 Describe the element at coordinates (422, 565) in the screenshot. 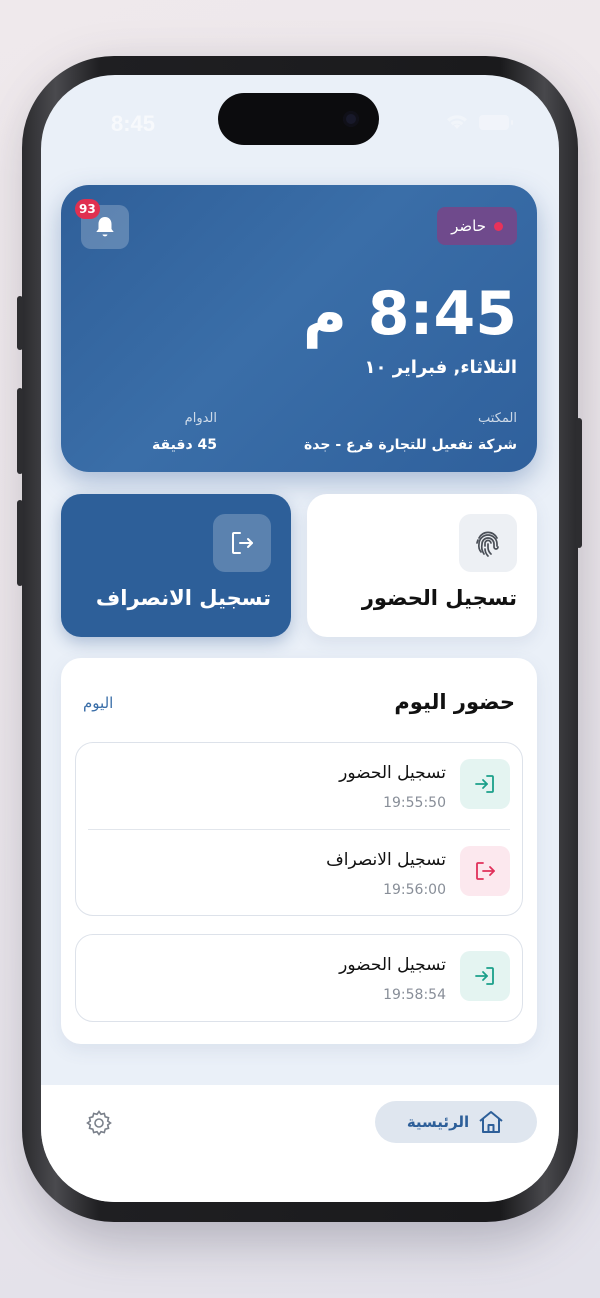

I see `checkin-button: تسجيل الحضور` at that location.